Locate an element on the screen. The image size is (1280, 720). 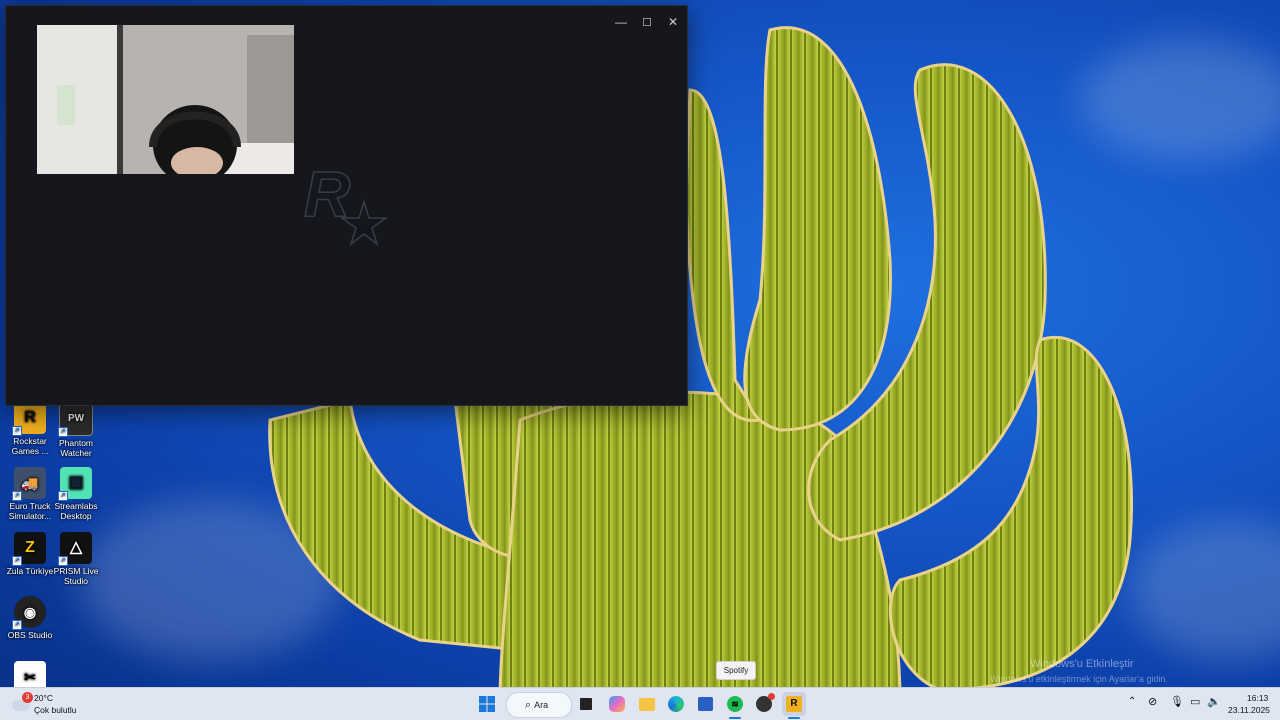
file-explorer-button is located at coordinates (647, 704).